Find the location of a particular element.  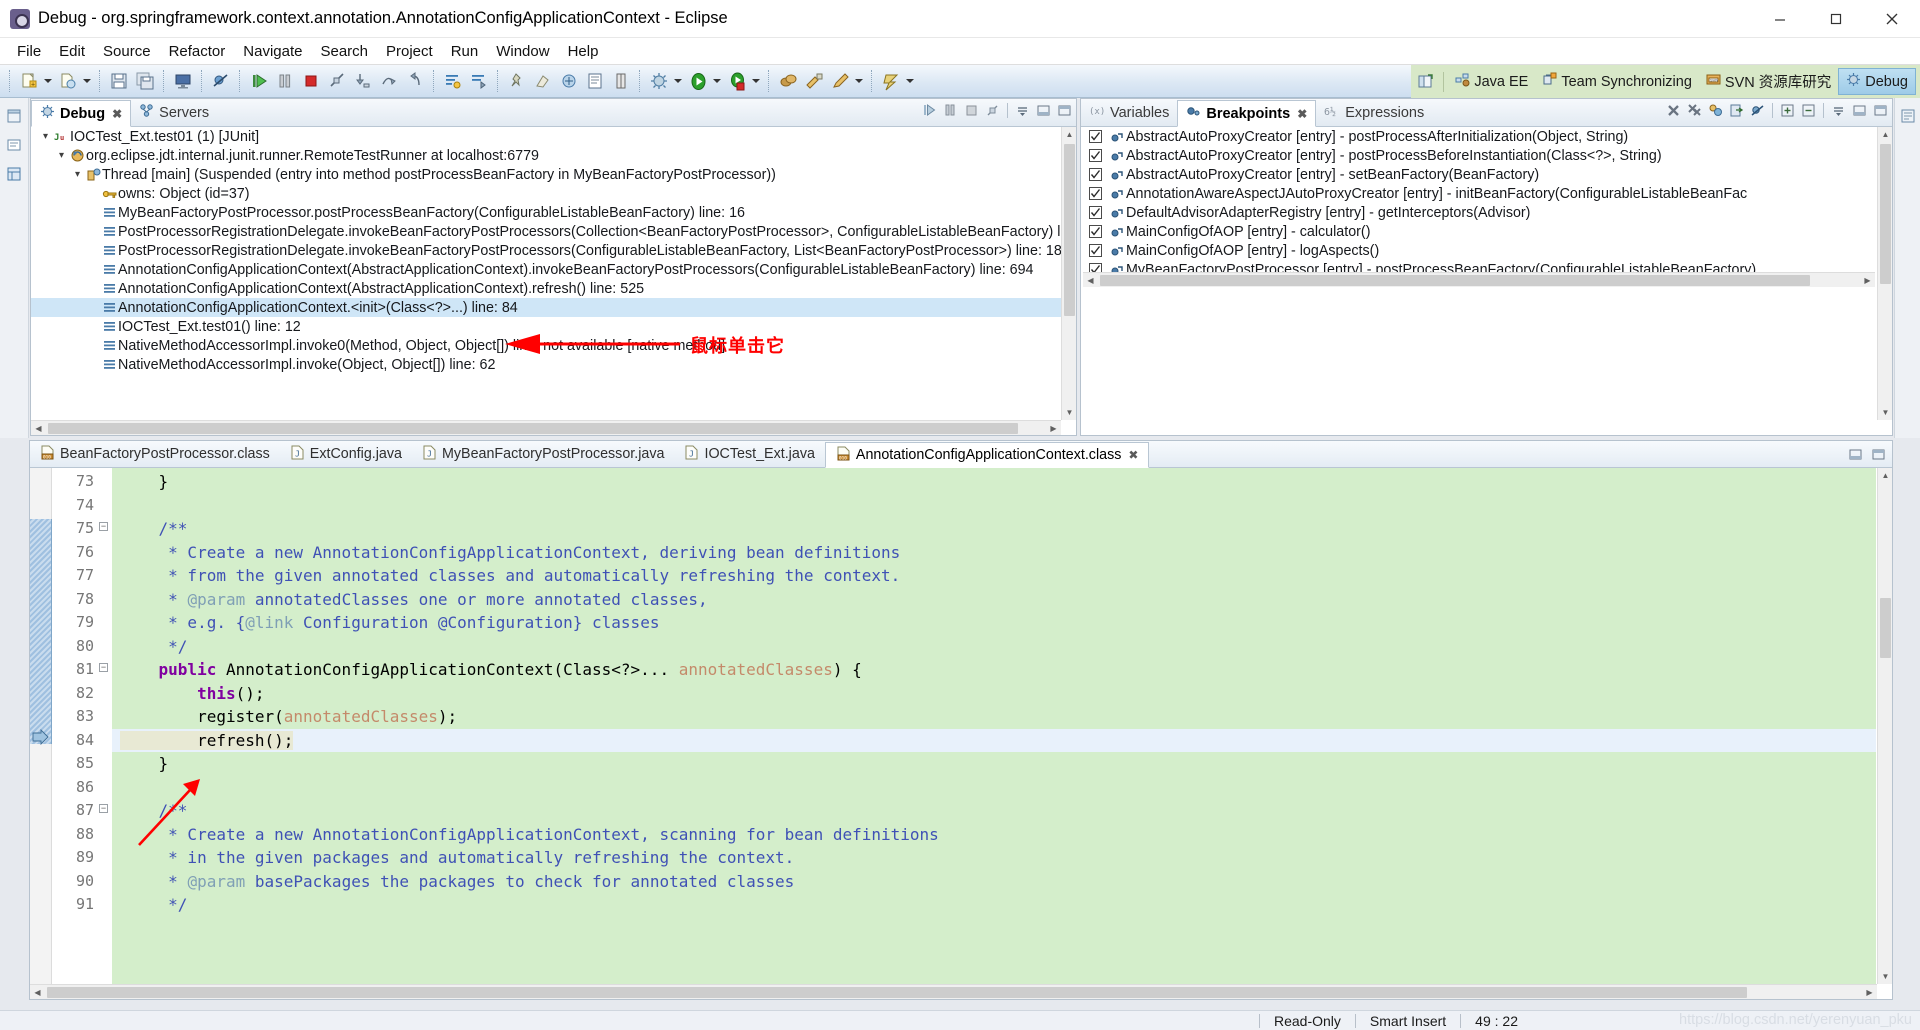

menu-window: Window is located at coordinates (522, 51).